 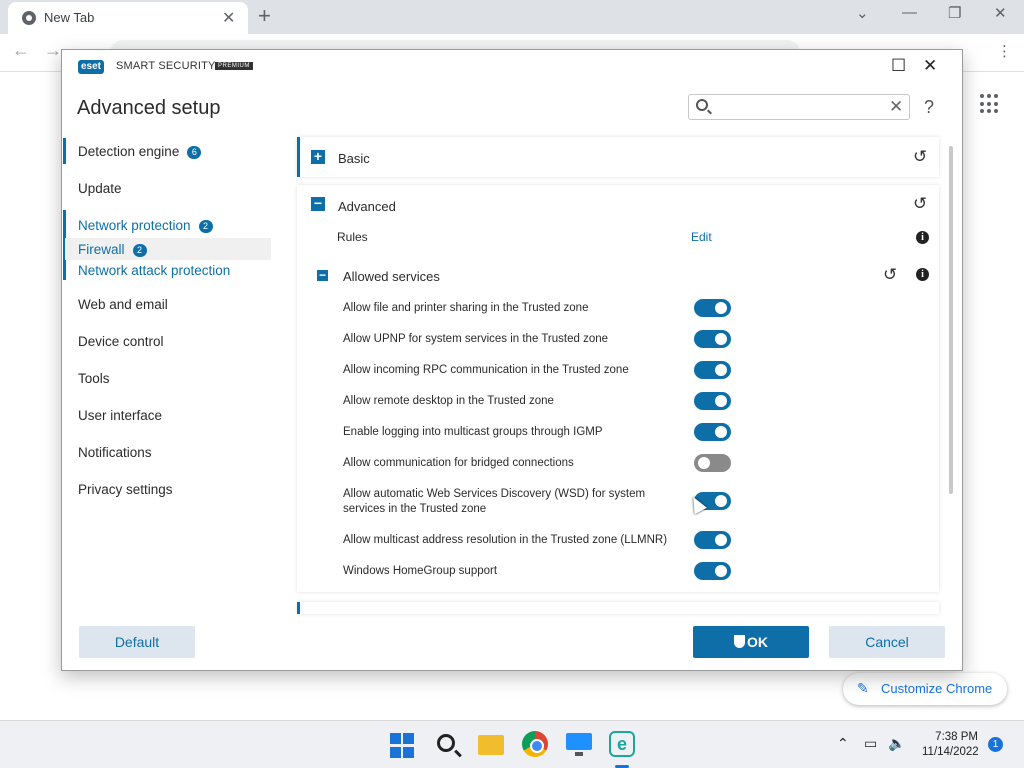 I want to click on shield-icon, so click(x=739, y=641).